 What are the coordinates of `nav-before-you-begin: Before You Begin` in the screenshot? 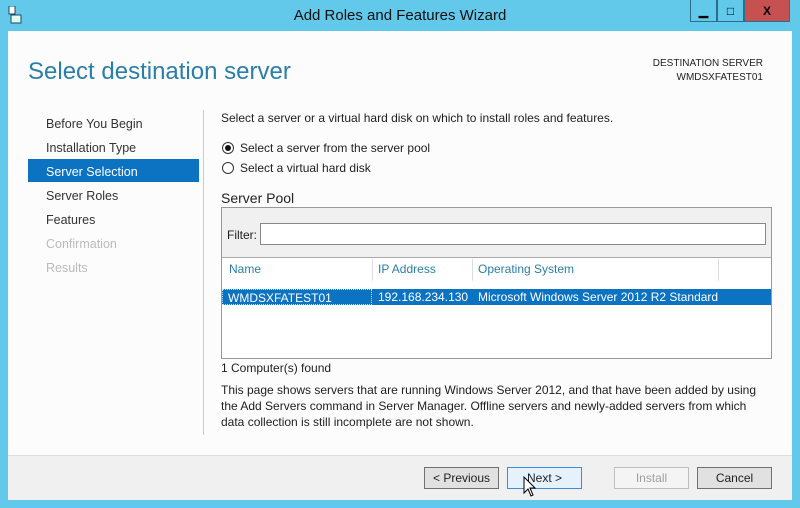 It's located at (94, 124).